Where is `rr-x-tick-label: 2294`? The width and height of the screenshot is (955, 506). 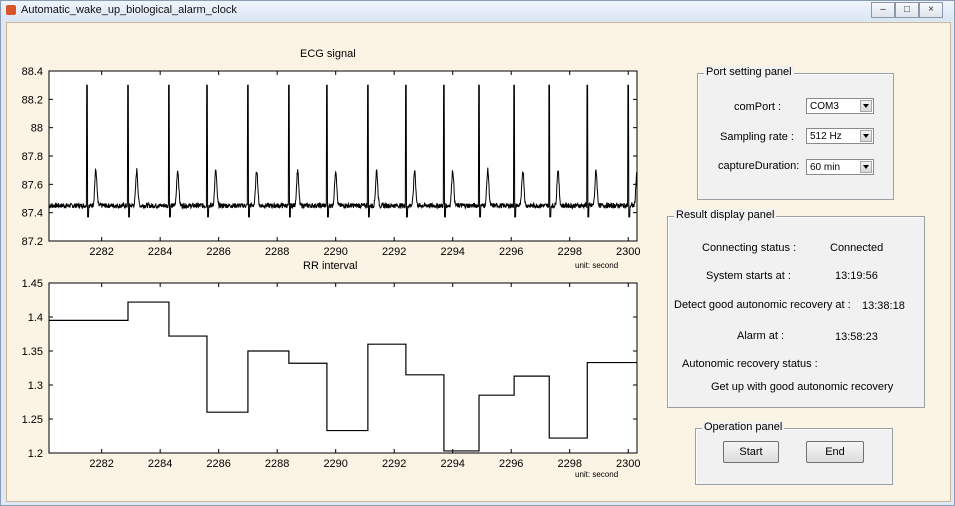
rr-x-tick-label: 2294 is located at coordinates (452, 464).